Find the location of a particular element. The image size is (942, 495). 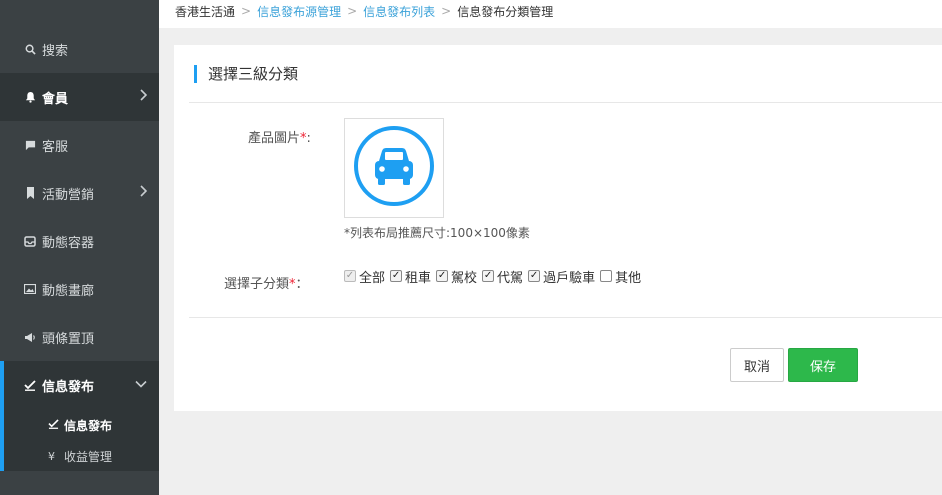

subcategory-field-label: 選擇子分類*： is located at coordinates (266, 282).